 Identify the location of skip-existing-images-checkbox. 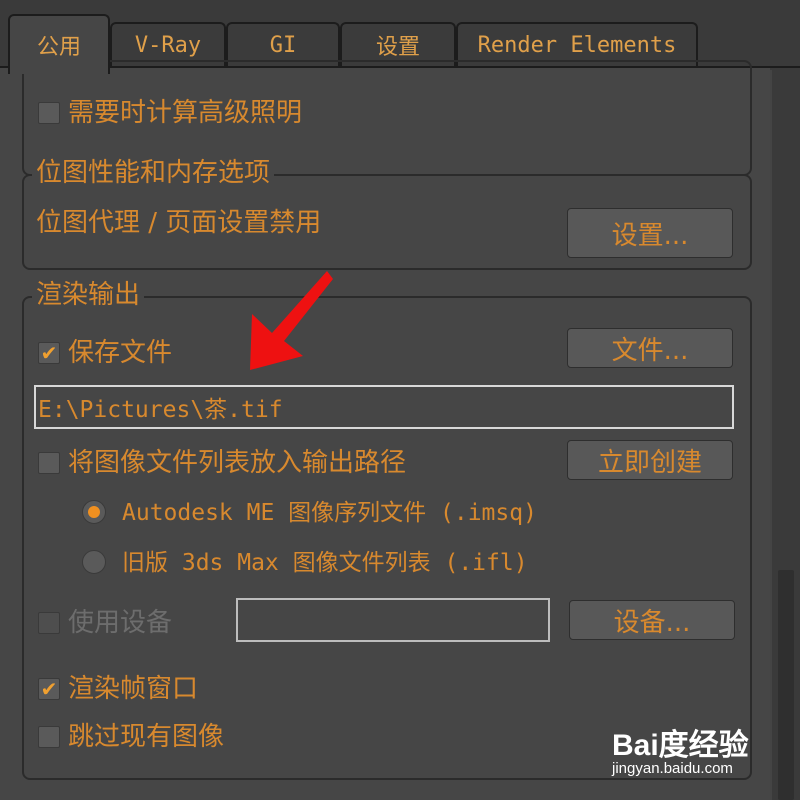
(49, 737).